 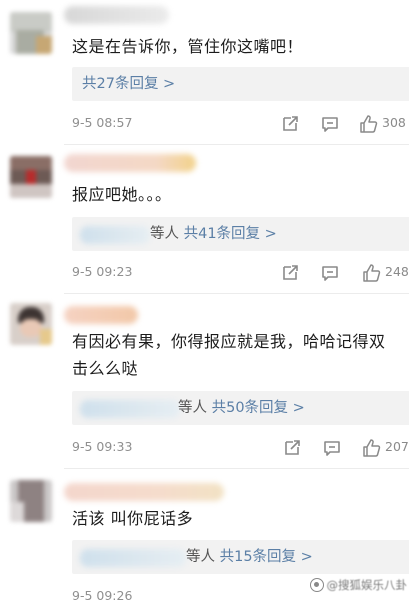 I want to click on comment-text-line: 有因必有果，你得报应就是我，哈哈记得双, so click(x=229, y=341).